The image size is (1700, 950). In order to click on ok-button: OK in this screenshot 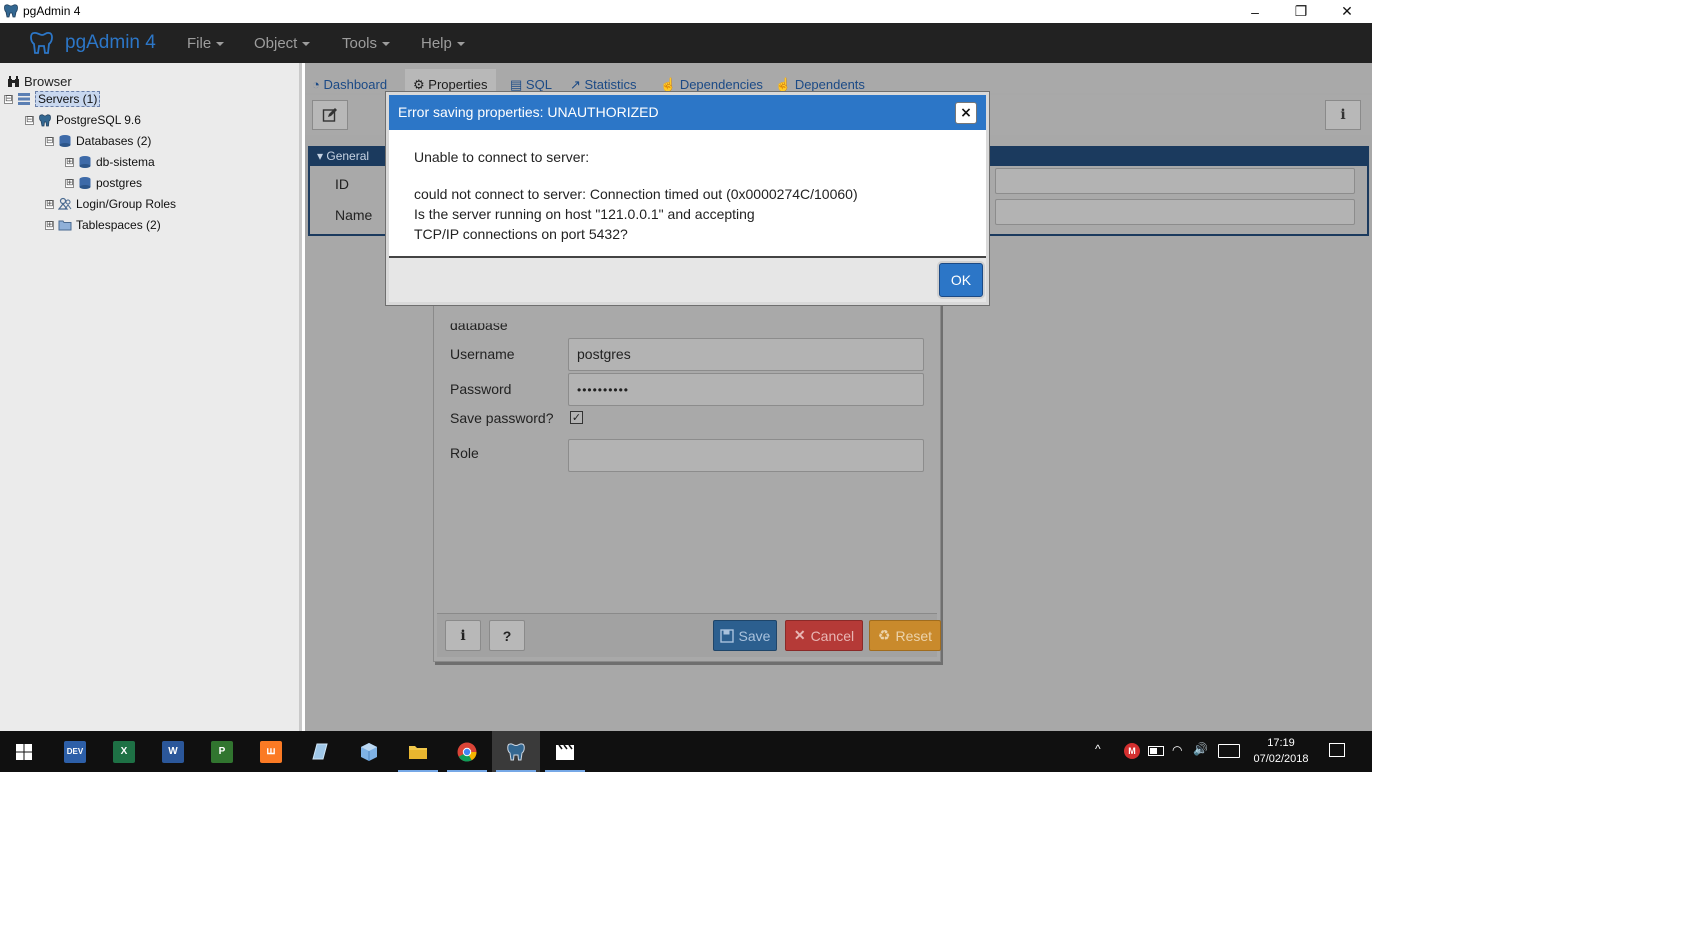, I will do `click(961, 280)`.